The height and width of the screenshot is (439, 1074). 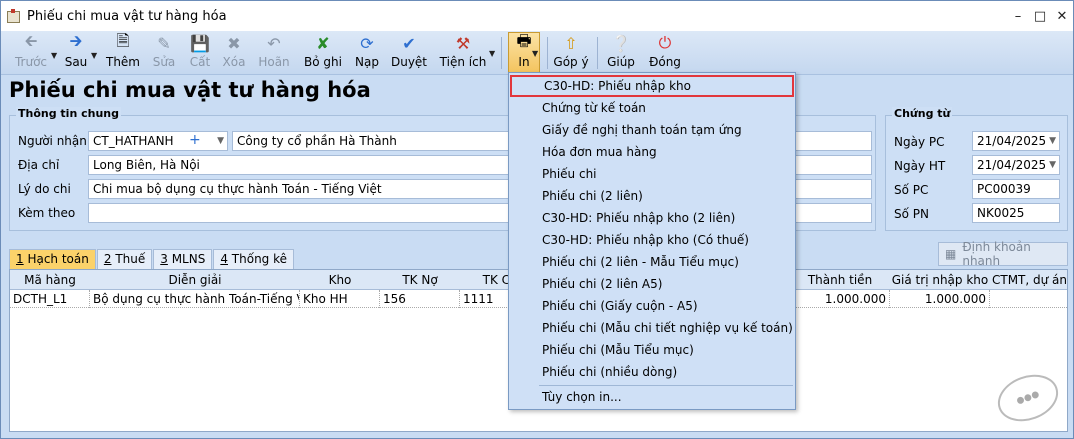 I want to click on next-button: 🡲 Sau, so click(x=76, y=51).